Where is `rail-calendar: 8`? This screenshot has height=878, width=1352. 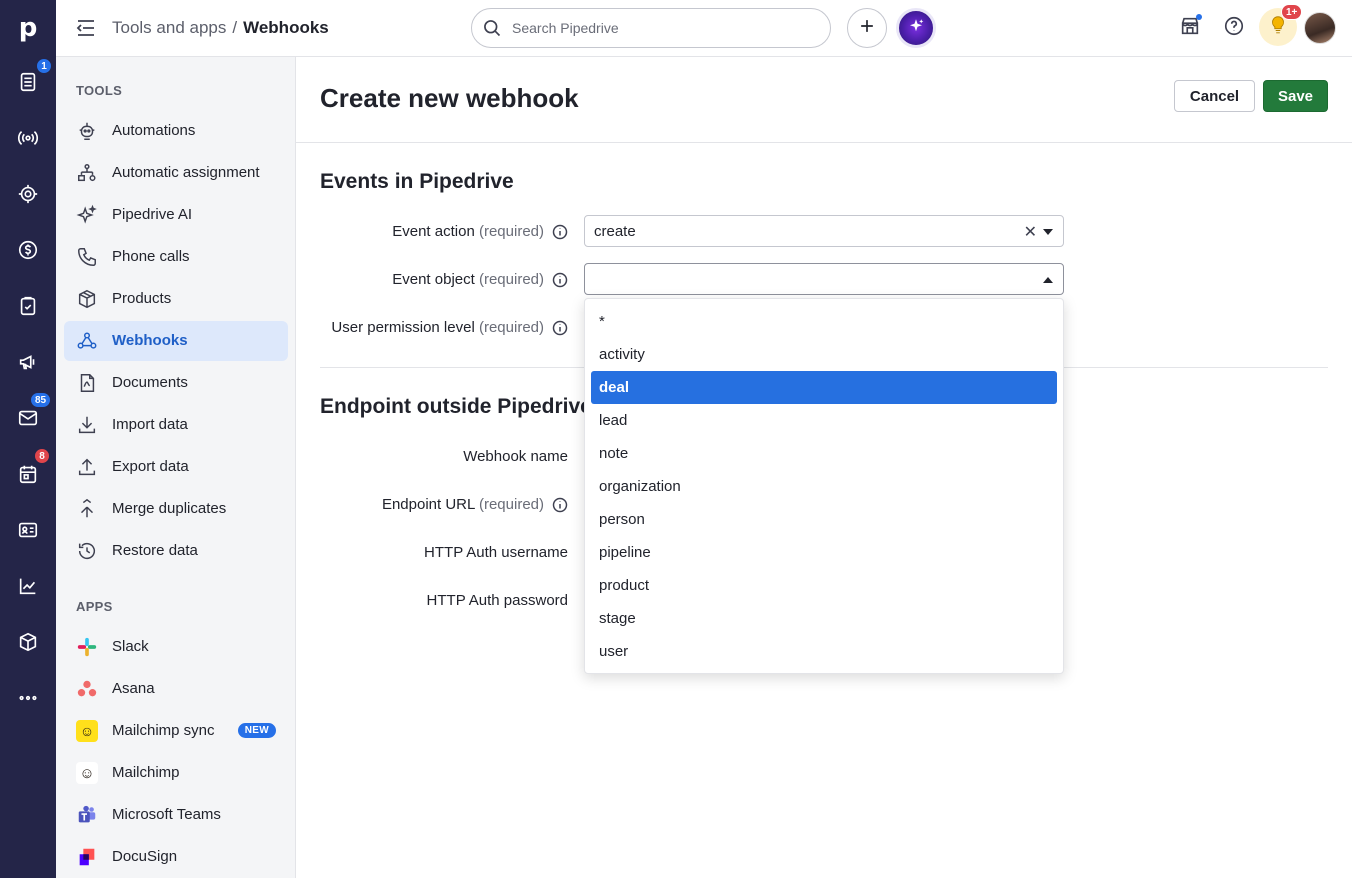
rail-calendar: 8 is located at coordinates (28, 472).